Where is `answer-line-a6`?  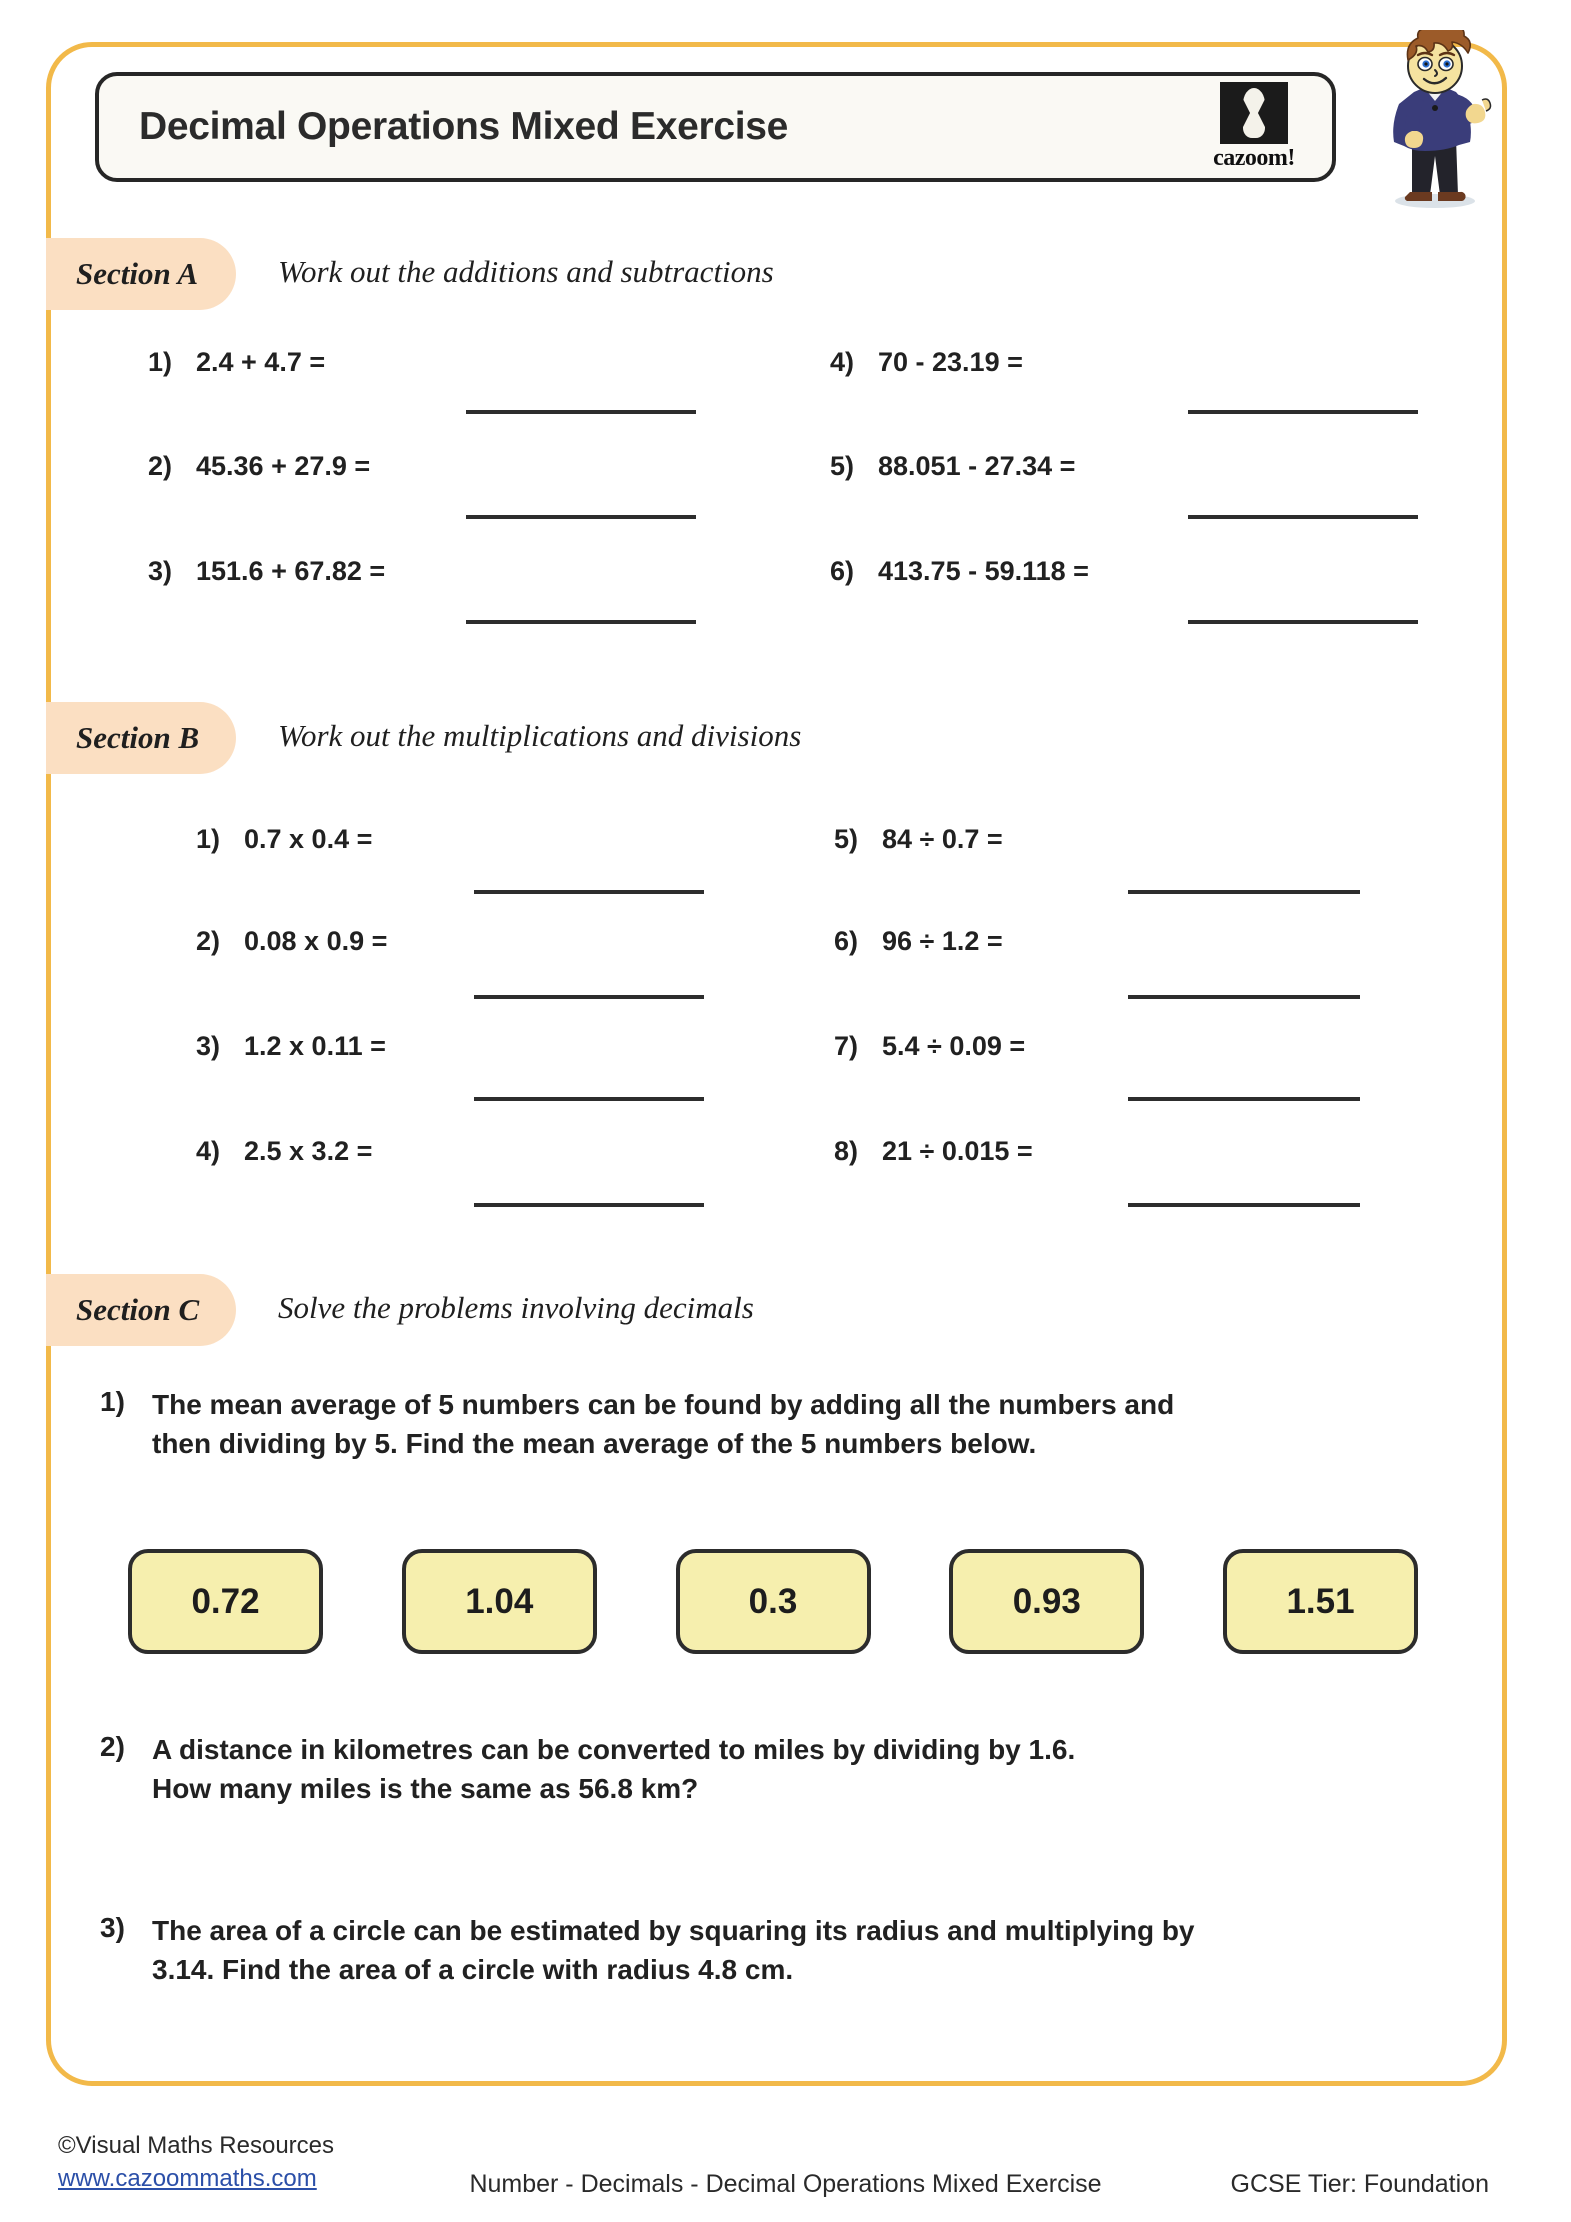
answer-line-a6 is located at coordinates (1303, 622).